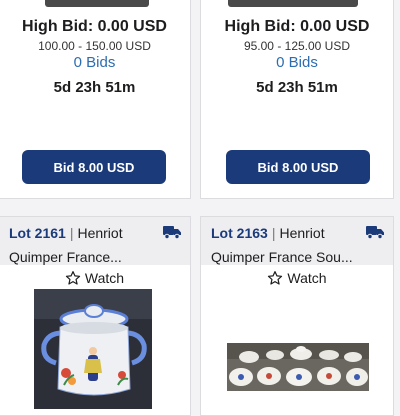  I want to click on tableware-set-image, so click(298, 367).